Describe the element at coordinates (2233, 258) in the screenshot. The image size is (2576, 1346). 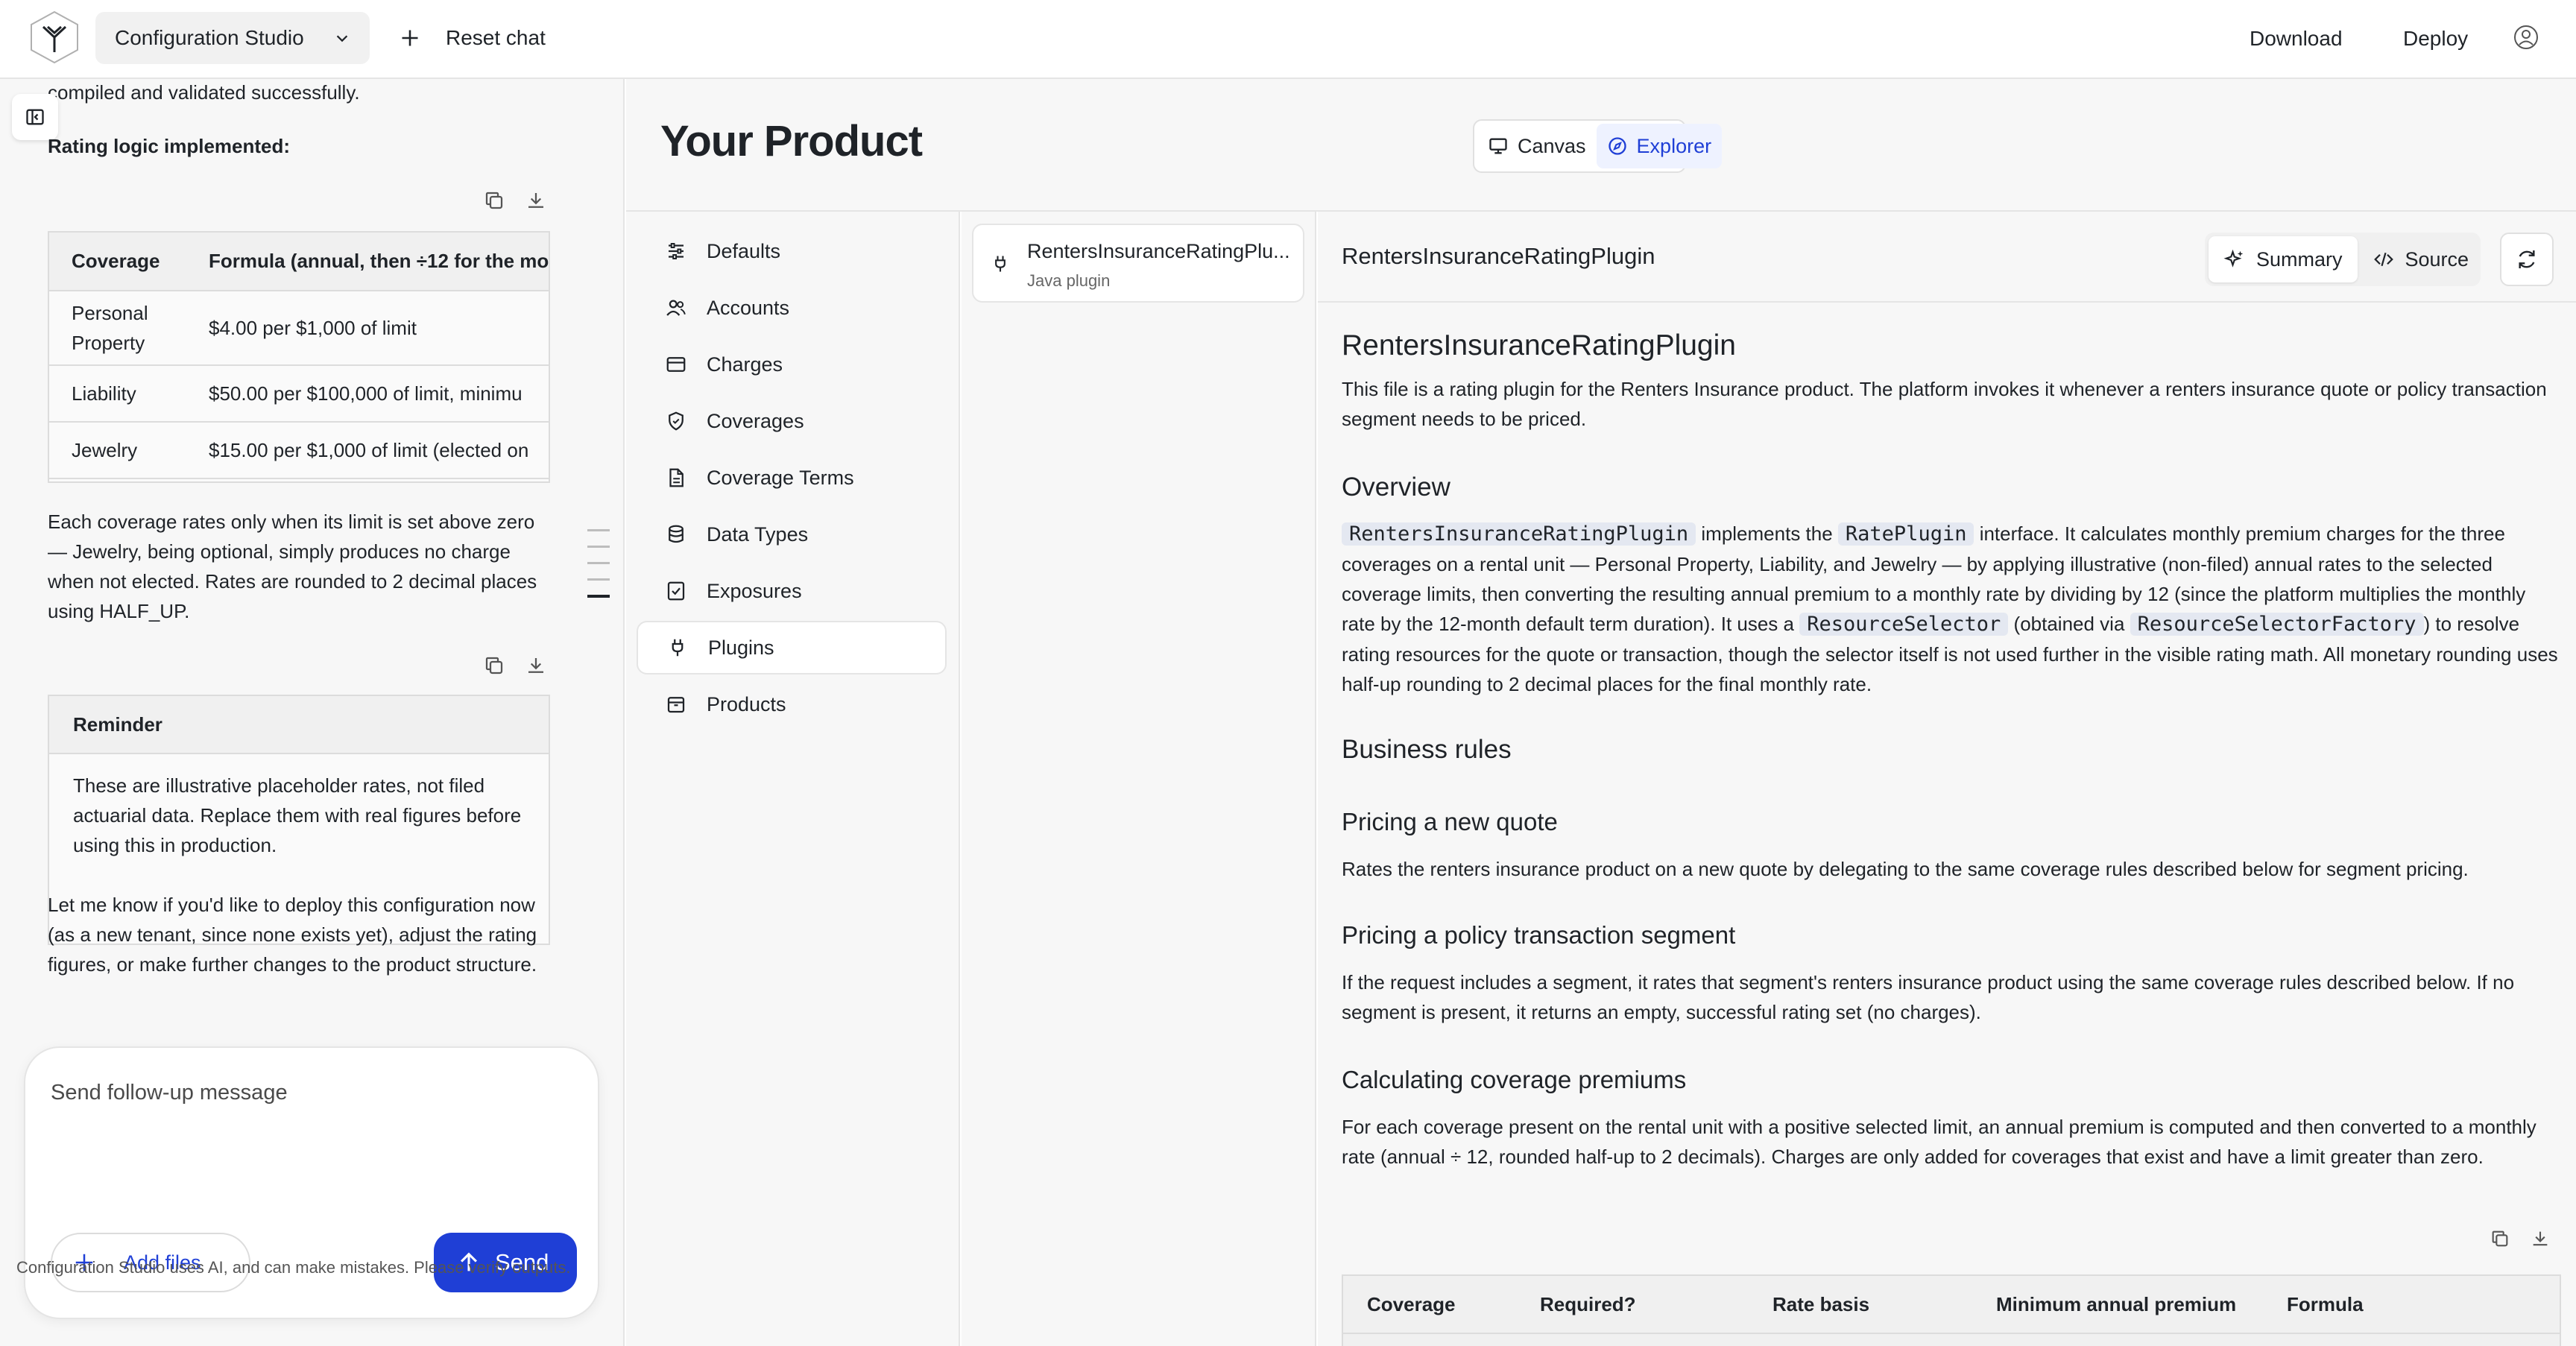
I see `sparkles-icon` at that location.